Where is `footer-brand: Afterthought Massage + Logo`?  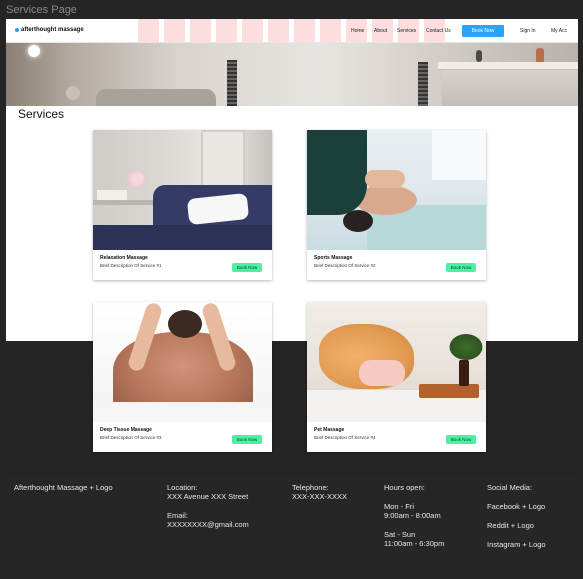 footer-brand: Afterthought Massage + Logo is located at coordinates (63, 487).